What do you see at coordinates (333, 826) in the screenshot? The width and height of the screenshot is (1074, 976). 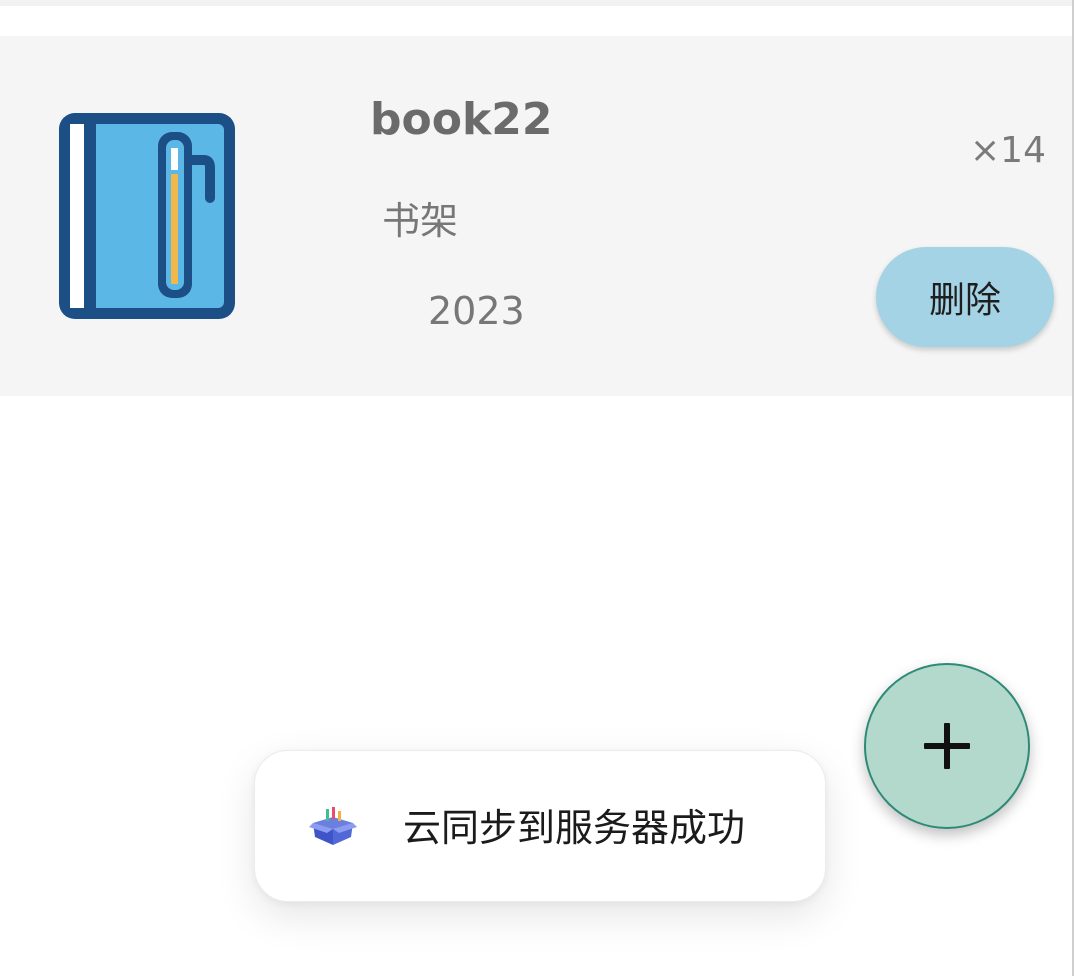 I see `cloud-sync-box-icon` at bounding box center [333, 826].